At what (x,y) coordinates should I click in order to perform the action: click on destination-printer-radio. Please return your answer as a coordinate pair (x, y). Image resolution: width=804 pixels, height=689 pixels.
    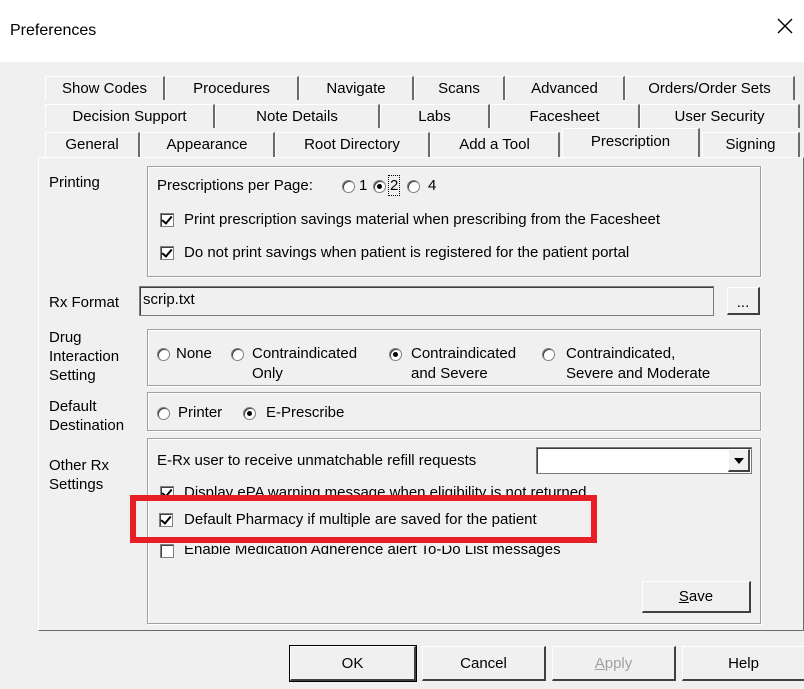
    Looking at the image, I should click on (163, 413).